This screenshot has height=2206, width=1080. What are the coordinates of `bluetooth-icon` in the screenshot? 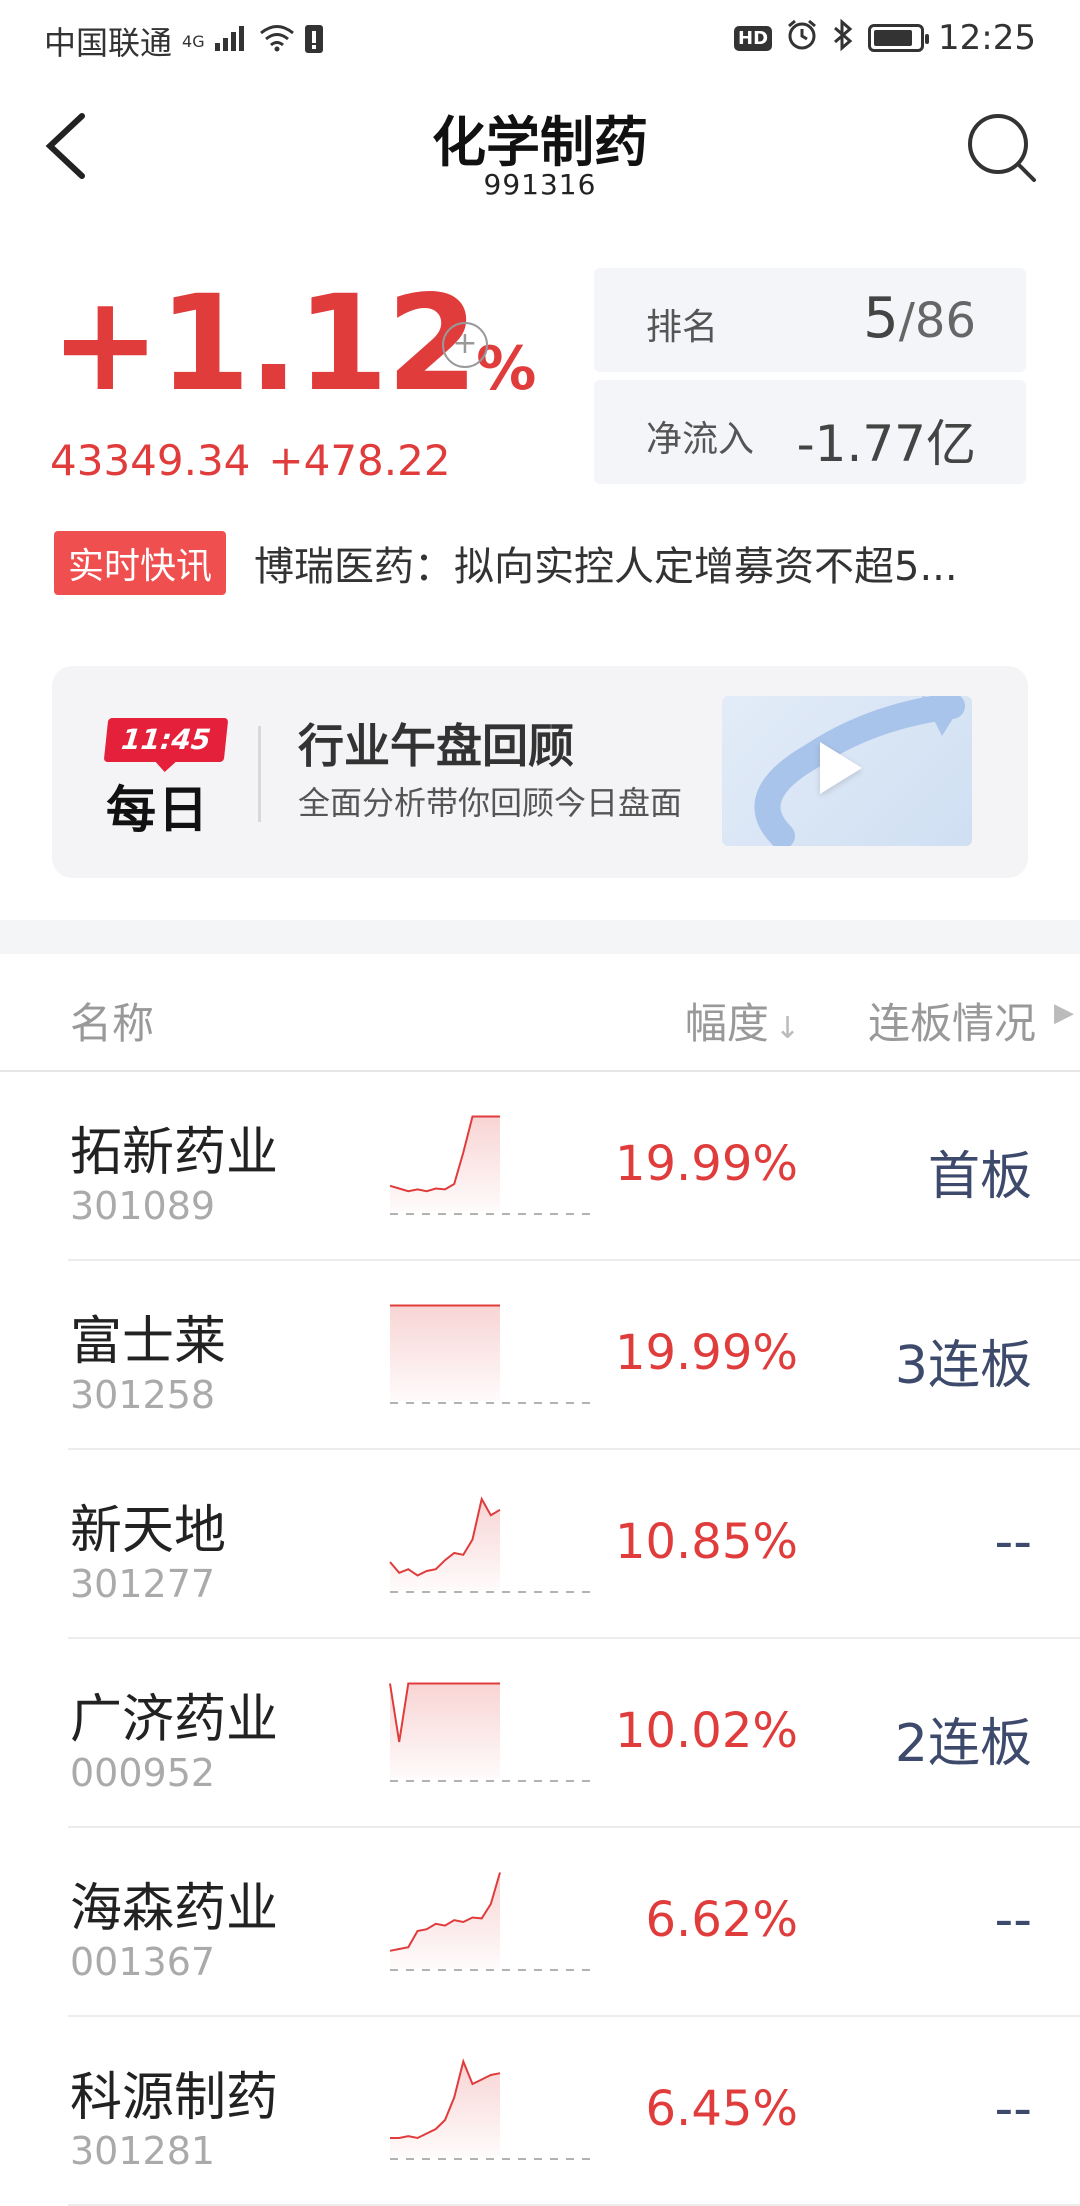 It's located at (843, 38).